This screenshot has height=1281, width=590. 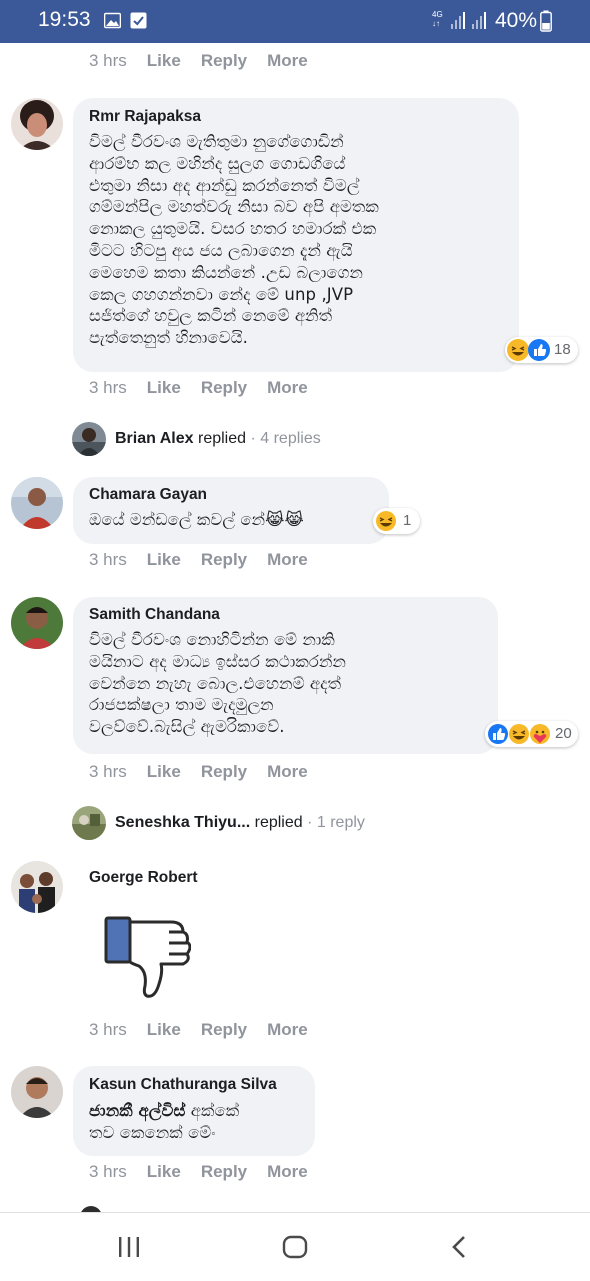 I want to click on commenter-name: Chamara Gayan, so click(x=148, y=495).